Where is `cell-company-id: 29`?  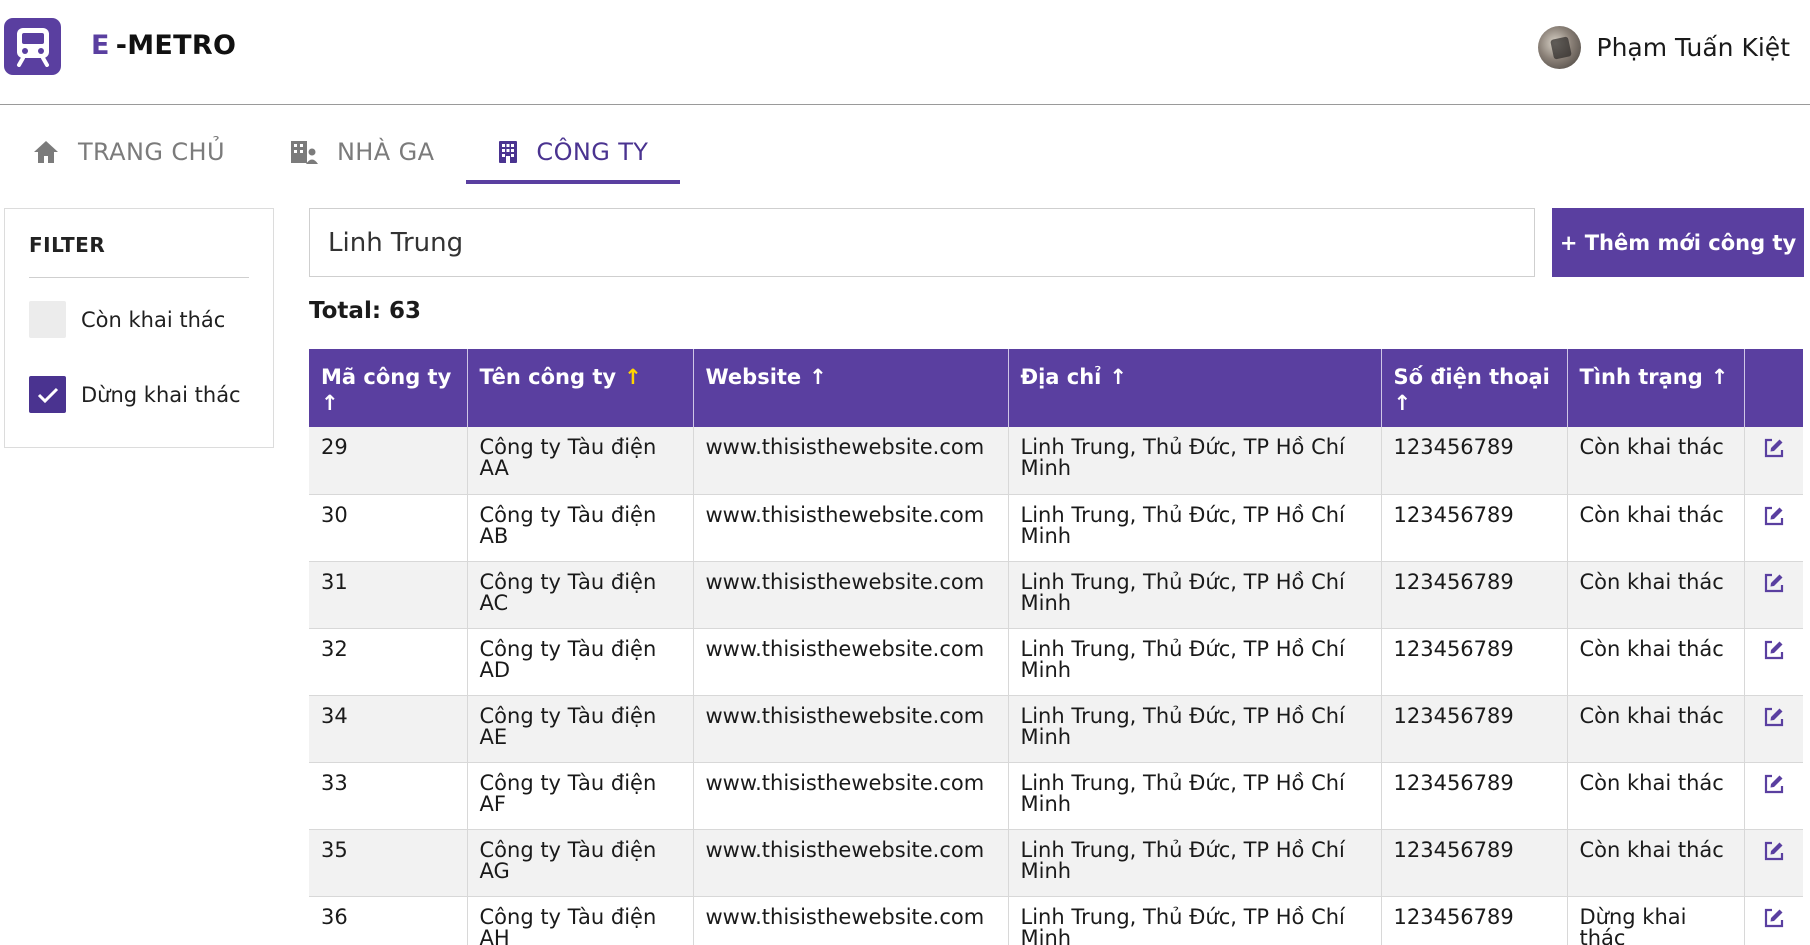
cell-company-id: 29 is located at coordinates (388, 461).